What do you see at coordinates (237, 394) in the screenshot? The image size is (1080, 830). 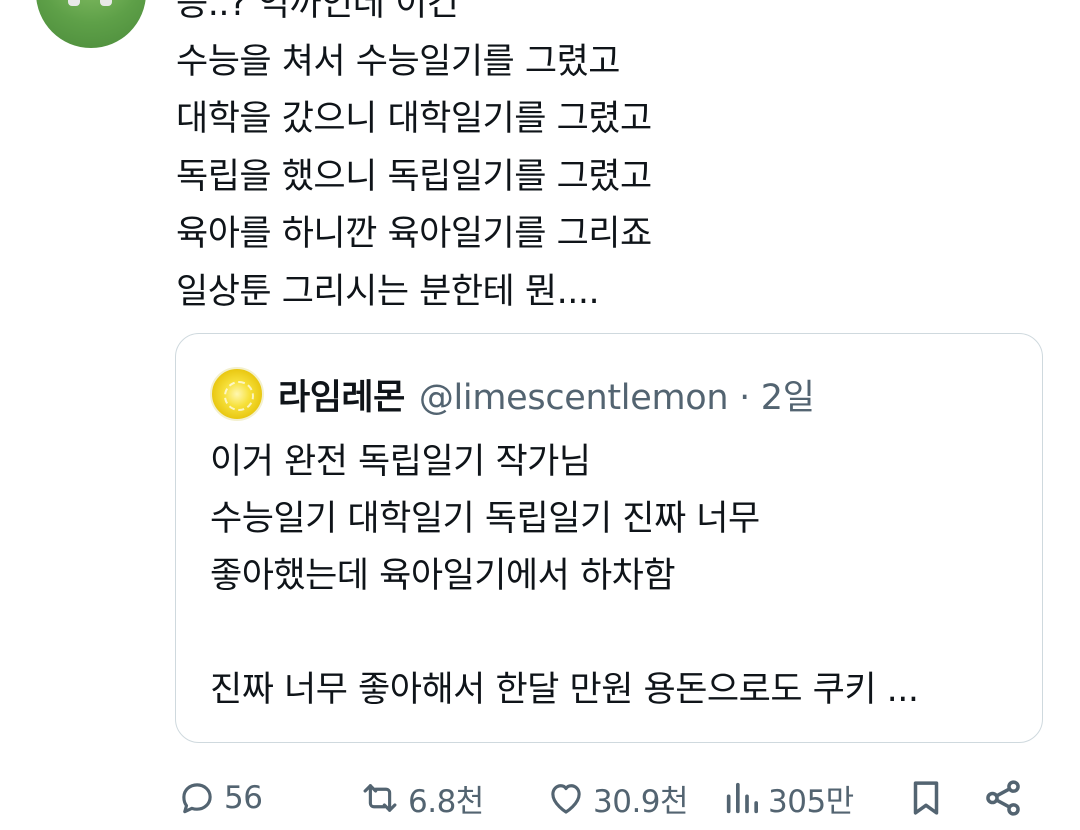 I see `quoted-author-avatar` at bounding box center [237, 394].